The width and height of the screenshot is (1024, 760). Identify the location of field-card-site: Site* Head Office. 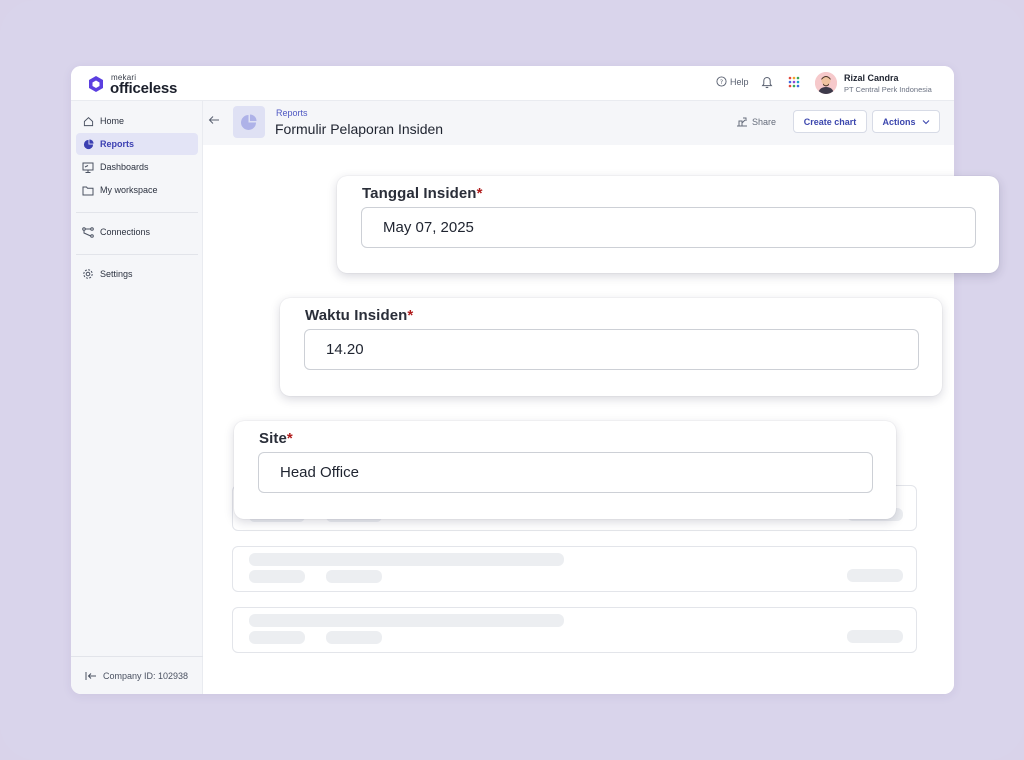
(565, 470).